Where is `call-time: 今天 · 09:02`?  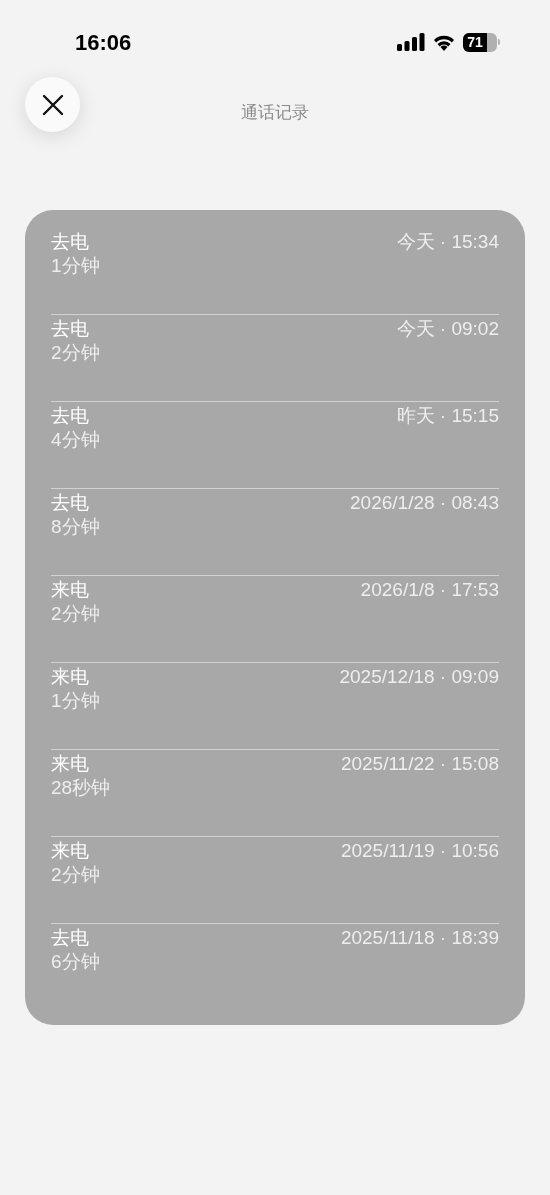
call-time: 今天 · 09:02 is located at coordinates (447, 329).